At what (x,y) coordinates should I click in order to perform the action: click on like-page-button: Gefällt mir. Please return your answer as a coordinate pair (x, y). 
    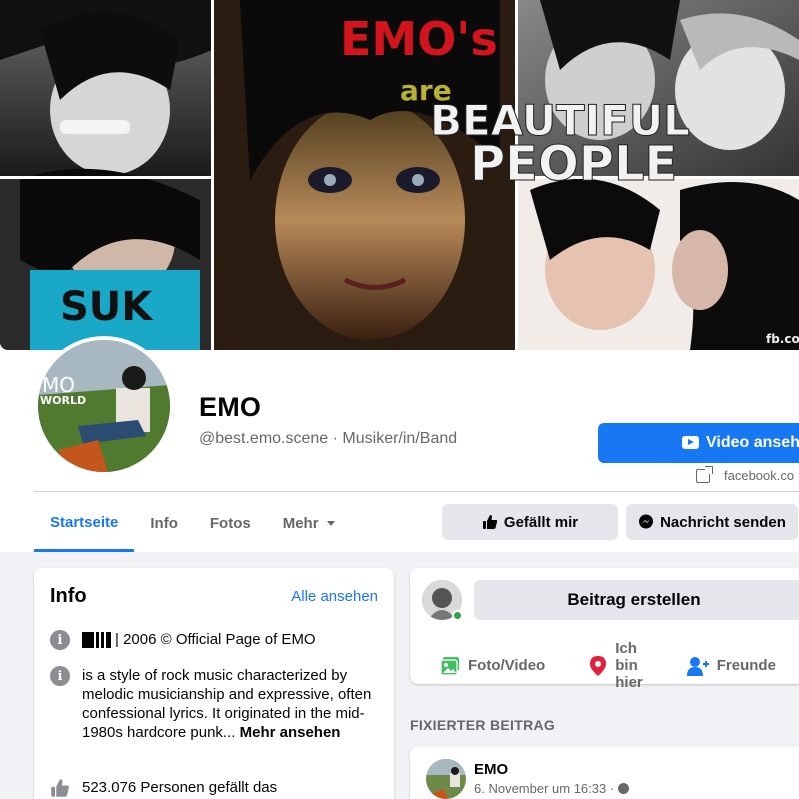
    Looking at the image, I should click on (530, 522).